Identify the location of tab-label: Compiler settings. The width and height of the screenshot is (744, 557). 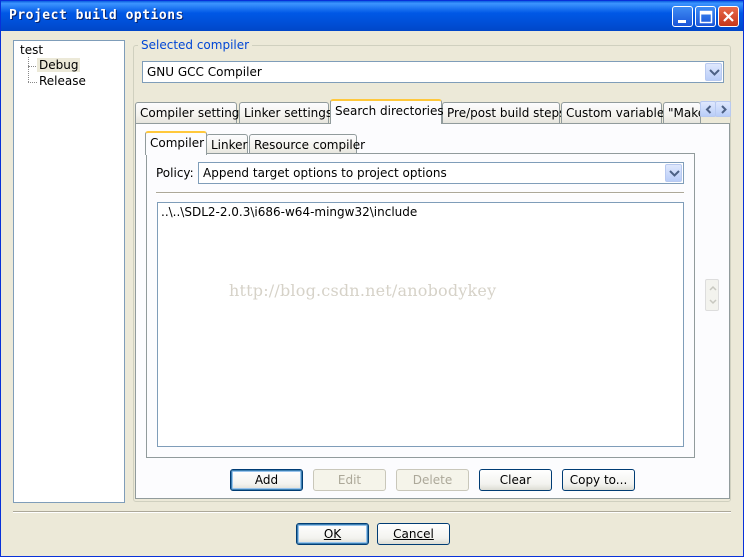
(193, 113).